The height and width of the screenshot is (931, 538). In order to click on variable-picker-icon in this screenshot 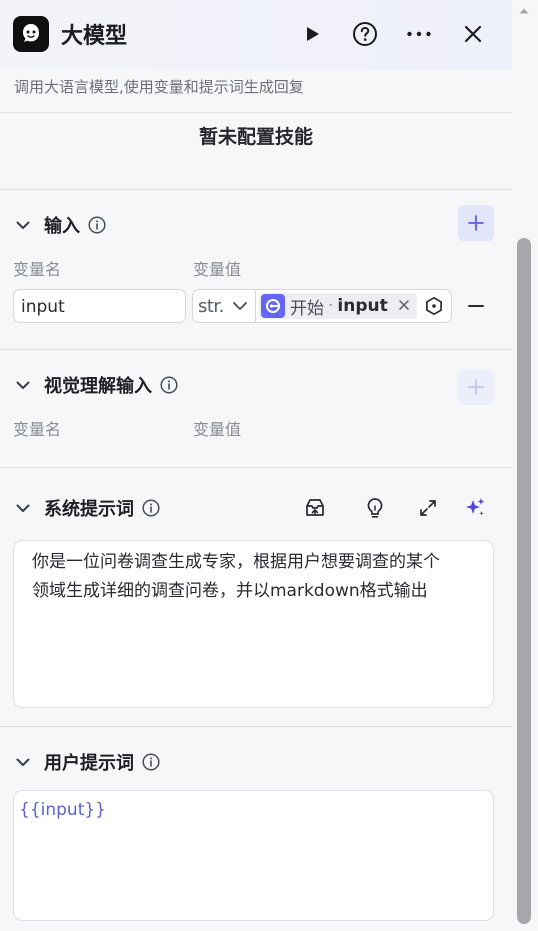, I will do `click(434, 306)`.